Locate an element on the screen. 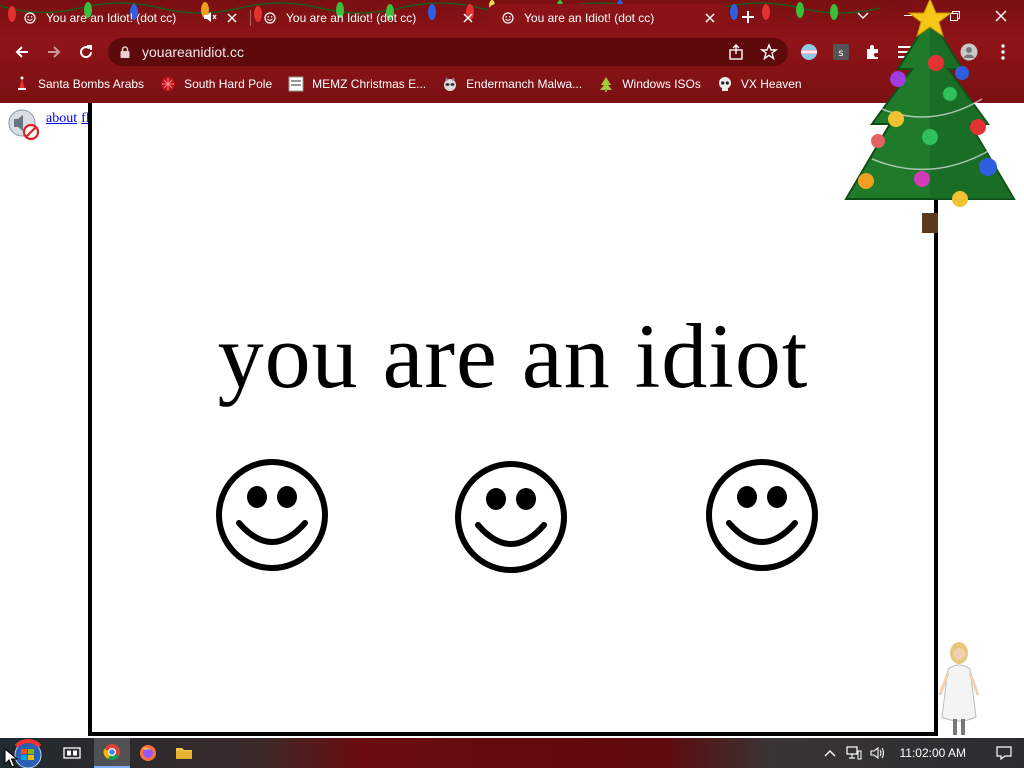  santa-icon is located at coordinates (22, 83).